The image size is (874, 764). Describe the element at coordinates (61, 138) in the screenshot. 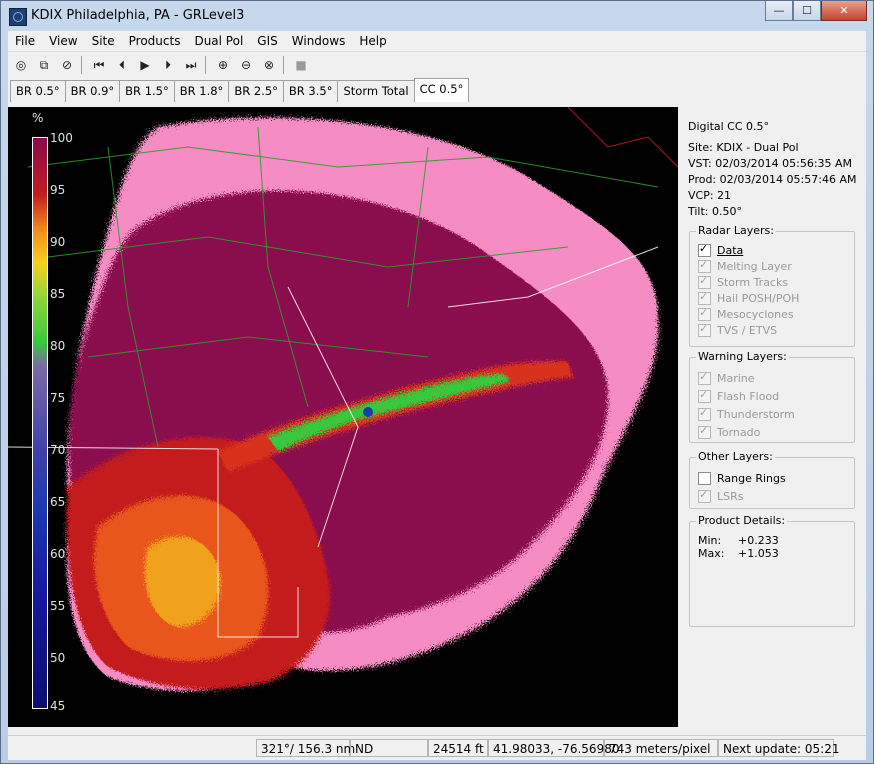

I see `legend-tick: 100` at that location.